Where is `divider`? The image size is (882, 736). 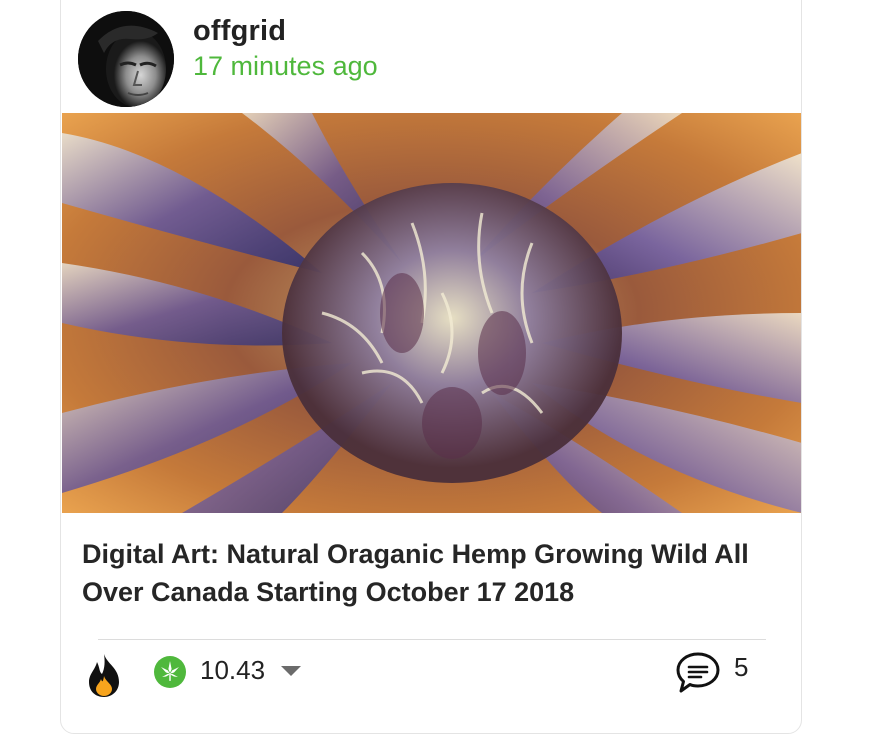 divider is located at coordinates (432, 639).